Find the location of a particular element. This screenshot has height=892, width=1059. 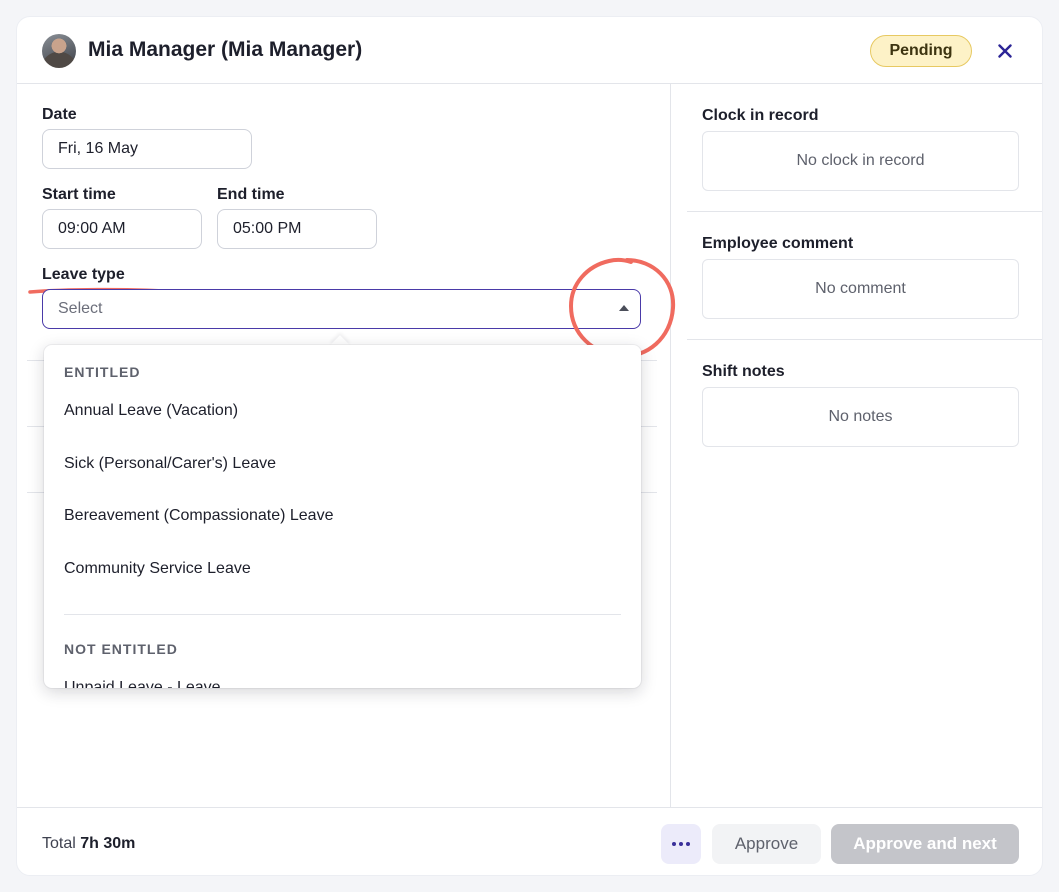

not-entitled-group-label: NOT ENTITLED is located at coordinates (121, 649).